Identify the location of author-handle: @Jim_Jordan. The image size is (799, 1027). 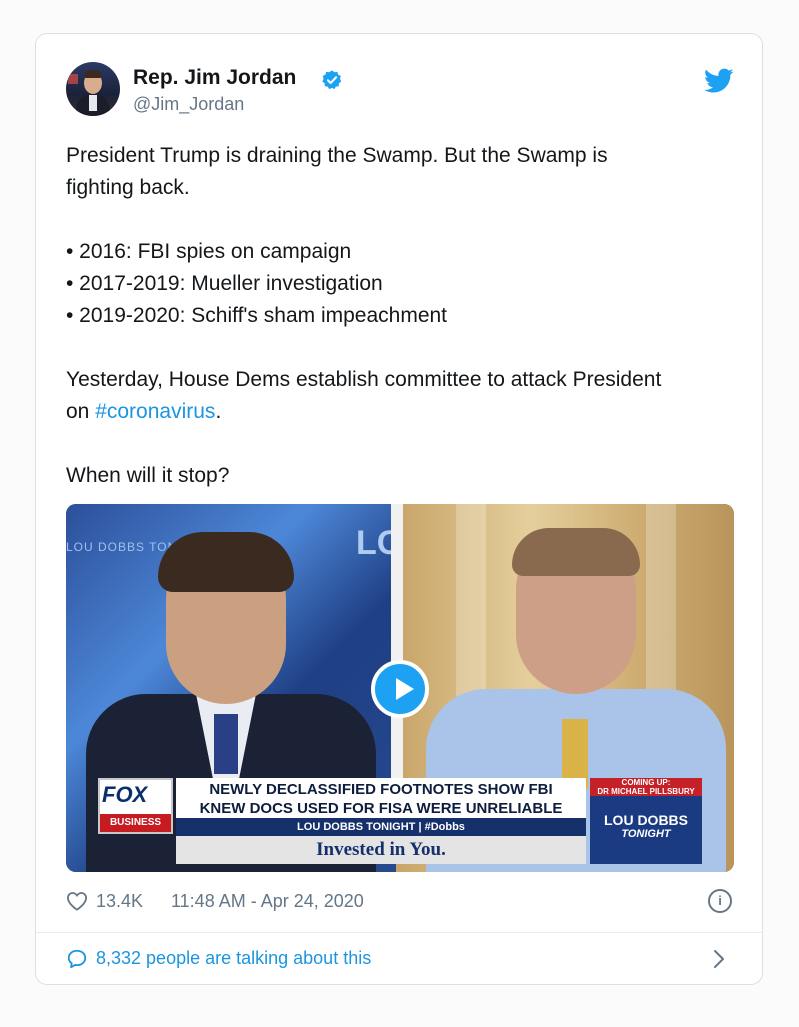
(188, 104).